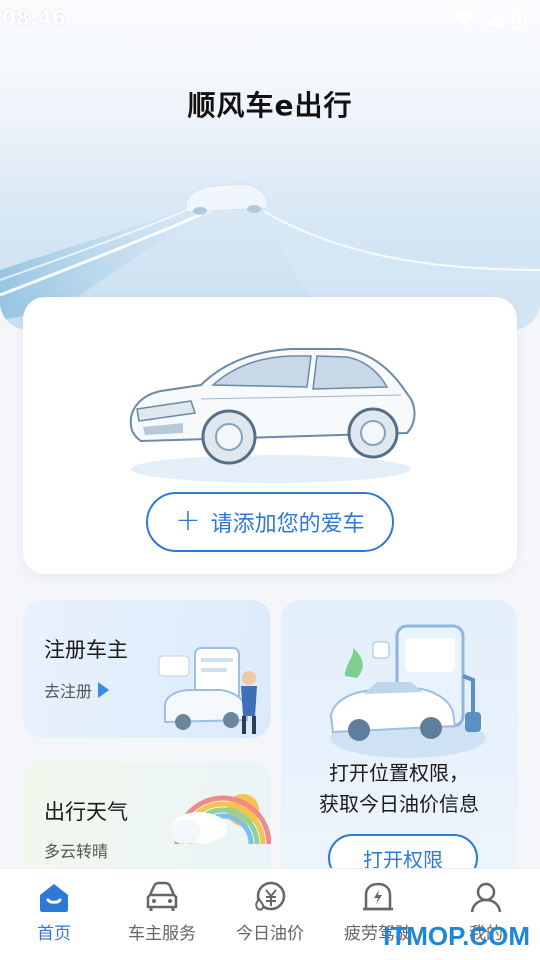  What do you see at coordinates (465, 18) in the screenshot?
I see `wifi-icon` at bounding box center [465, 18].